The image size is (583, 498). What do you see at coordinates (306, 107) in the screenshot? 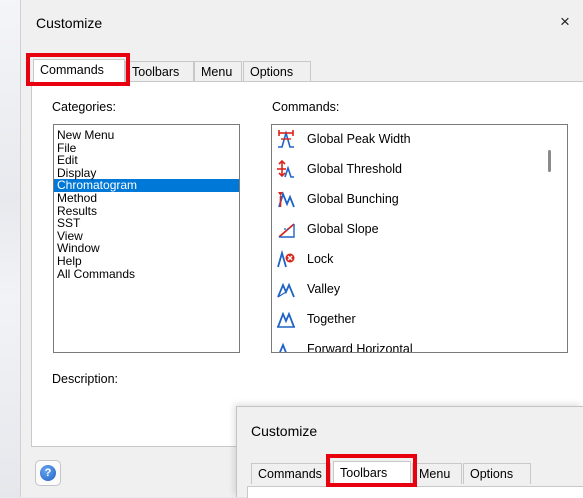
I see `commands-label: Commands:` at bounding box center [306, 107].